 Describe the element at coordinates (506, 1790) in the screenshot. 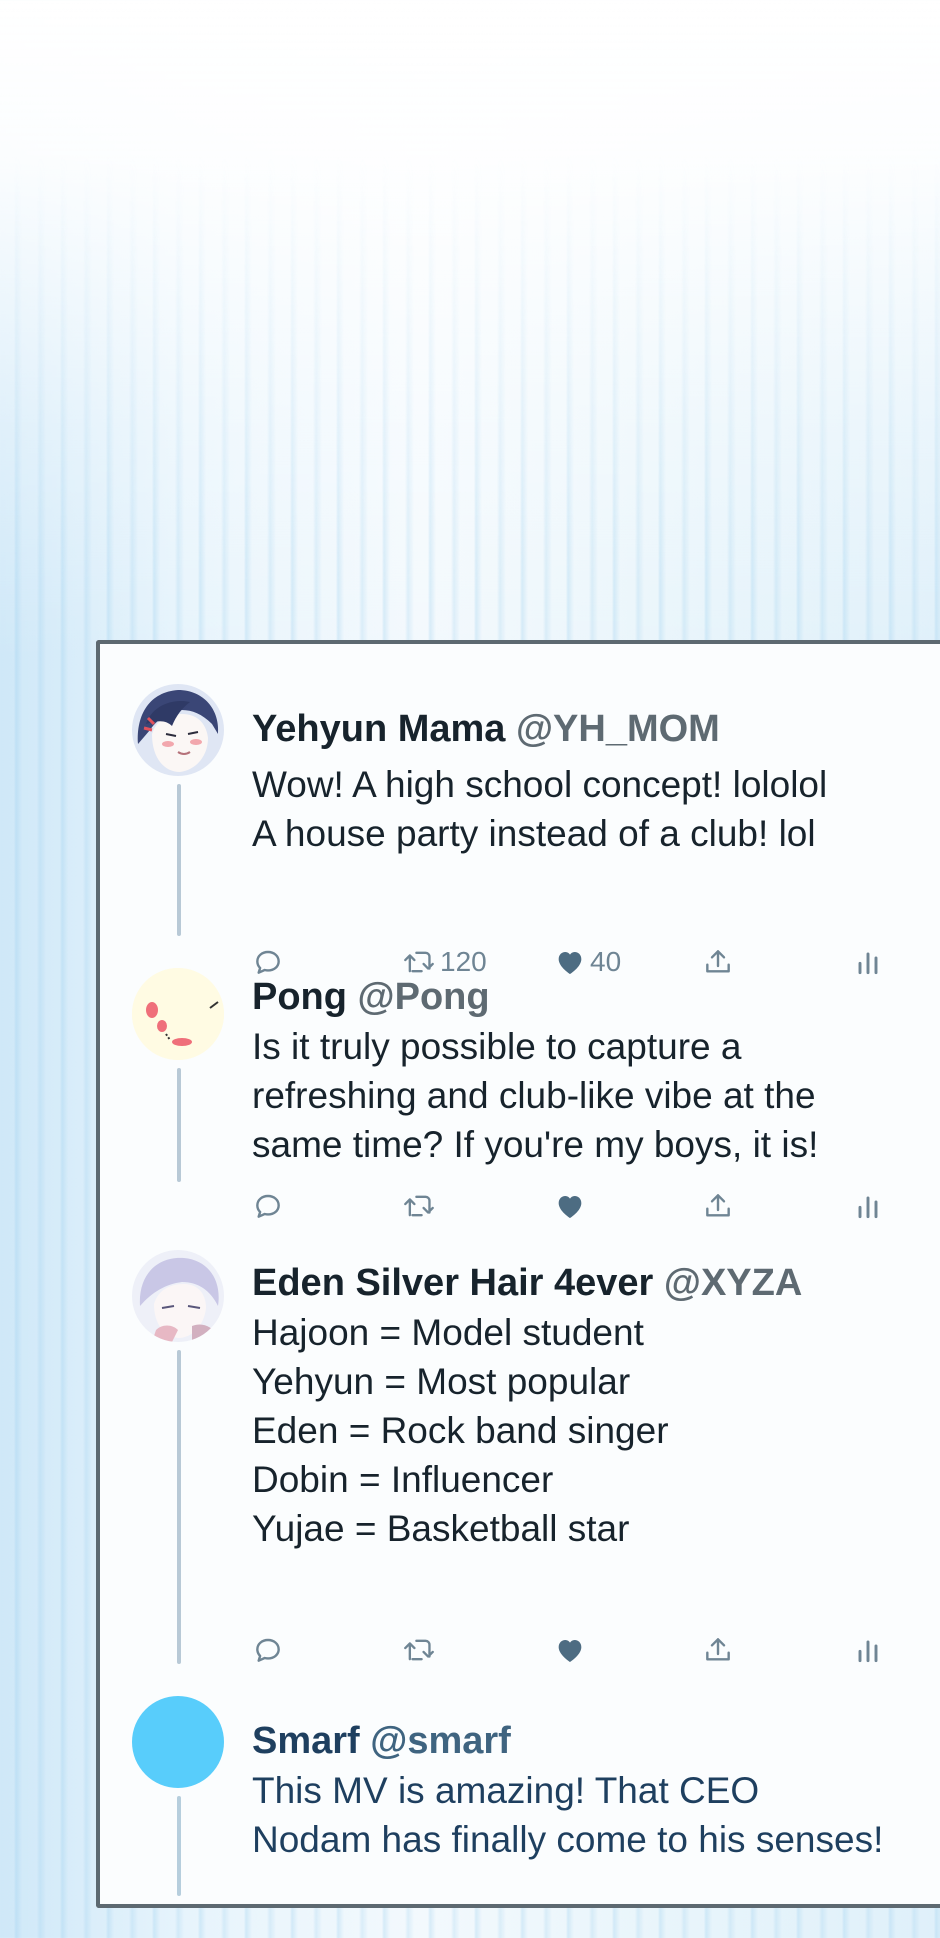

I see `tweet-text-line: This MV is amazing! That CEO` at that location.